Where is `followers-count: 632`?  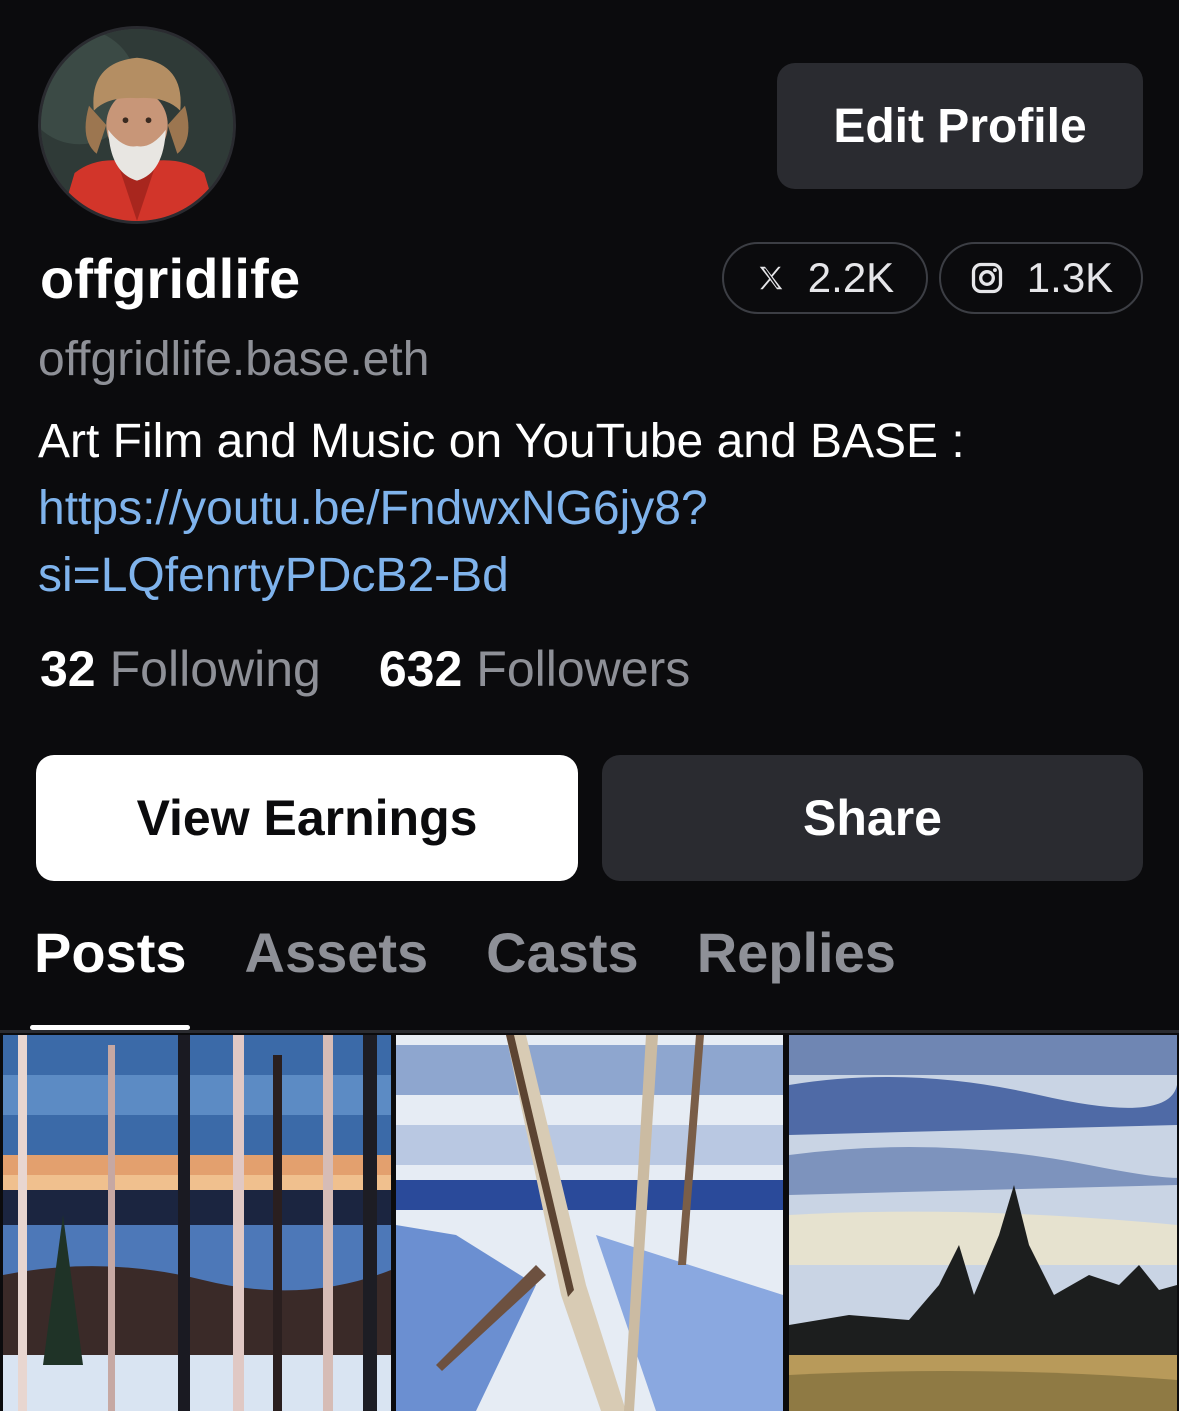
followers-count: 632 is located at coordinates (420, 669).